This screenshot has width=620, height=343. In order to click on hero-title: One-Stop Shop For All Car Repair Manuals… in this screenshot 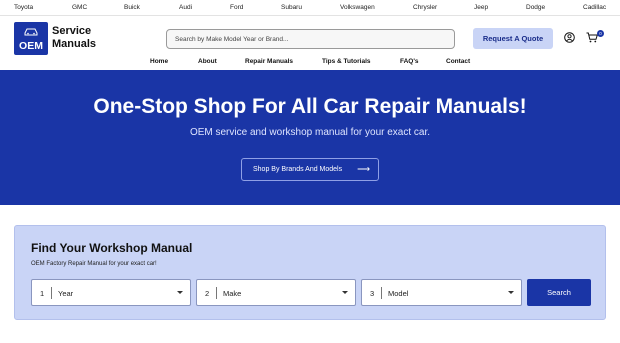, I will do `click(310, 106)`.